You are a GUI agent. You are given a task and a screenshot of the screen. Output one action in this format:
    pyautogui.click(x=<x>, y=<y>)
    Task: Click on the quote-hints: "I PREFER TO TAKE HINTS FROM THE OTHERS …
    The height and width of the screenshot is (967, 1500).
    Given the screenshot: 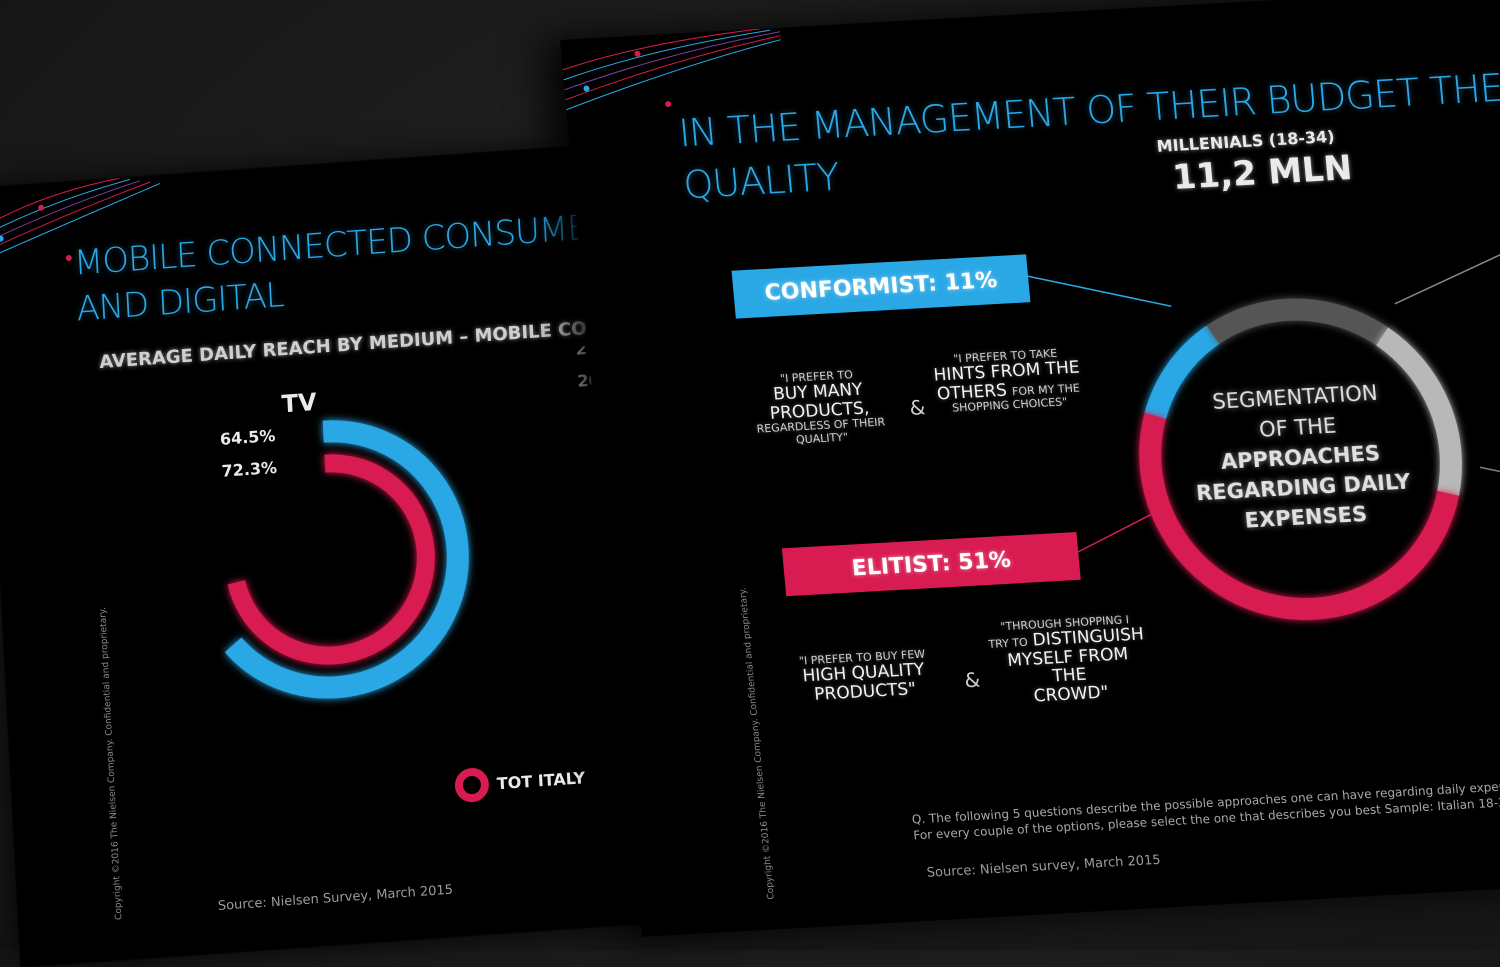 What is the action you would take?
    pyautogui.click(x=1007, y=381)
    